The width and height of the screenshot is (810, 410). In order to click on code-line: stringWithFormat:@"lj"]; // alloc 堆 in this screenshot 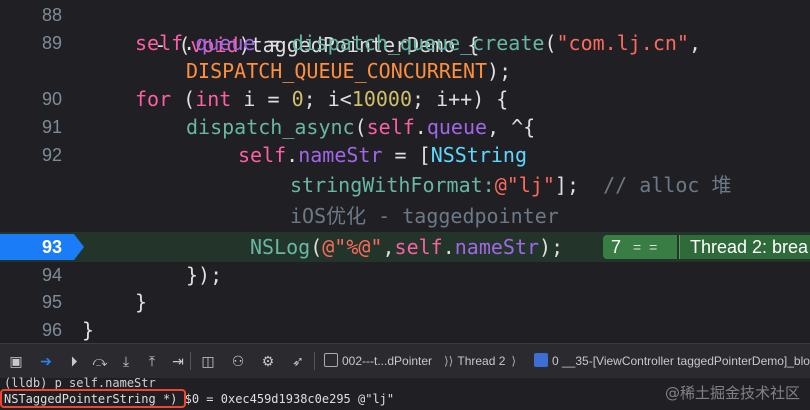, I will do `click(405, 185)`.